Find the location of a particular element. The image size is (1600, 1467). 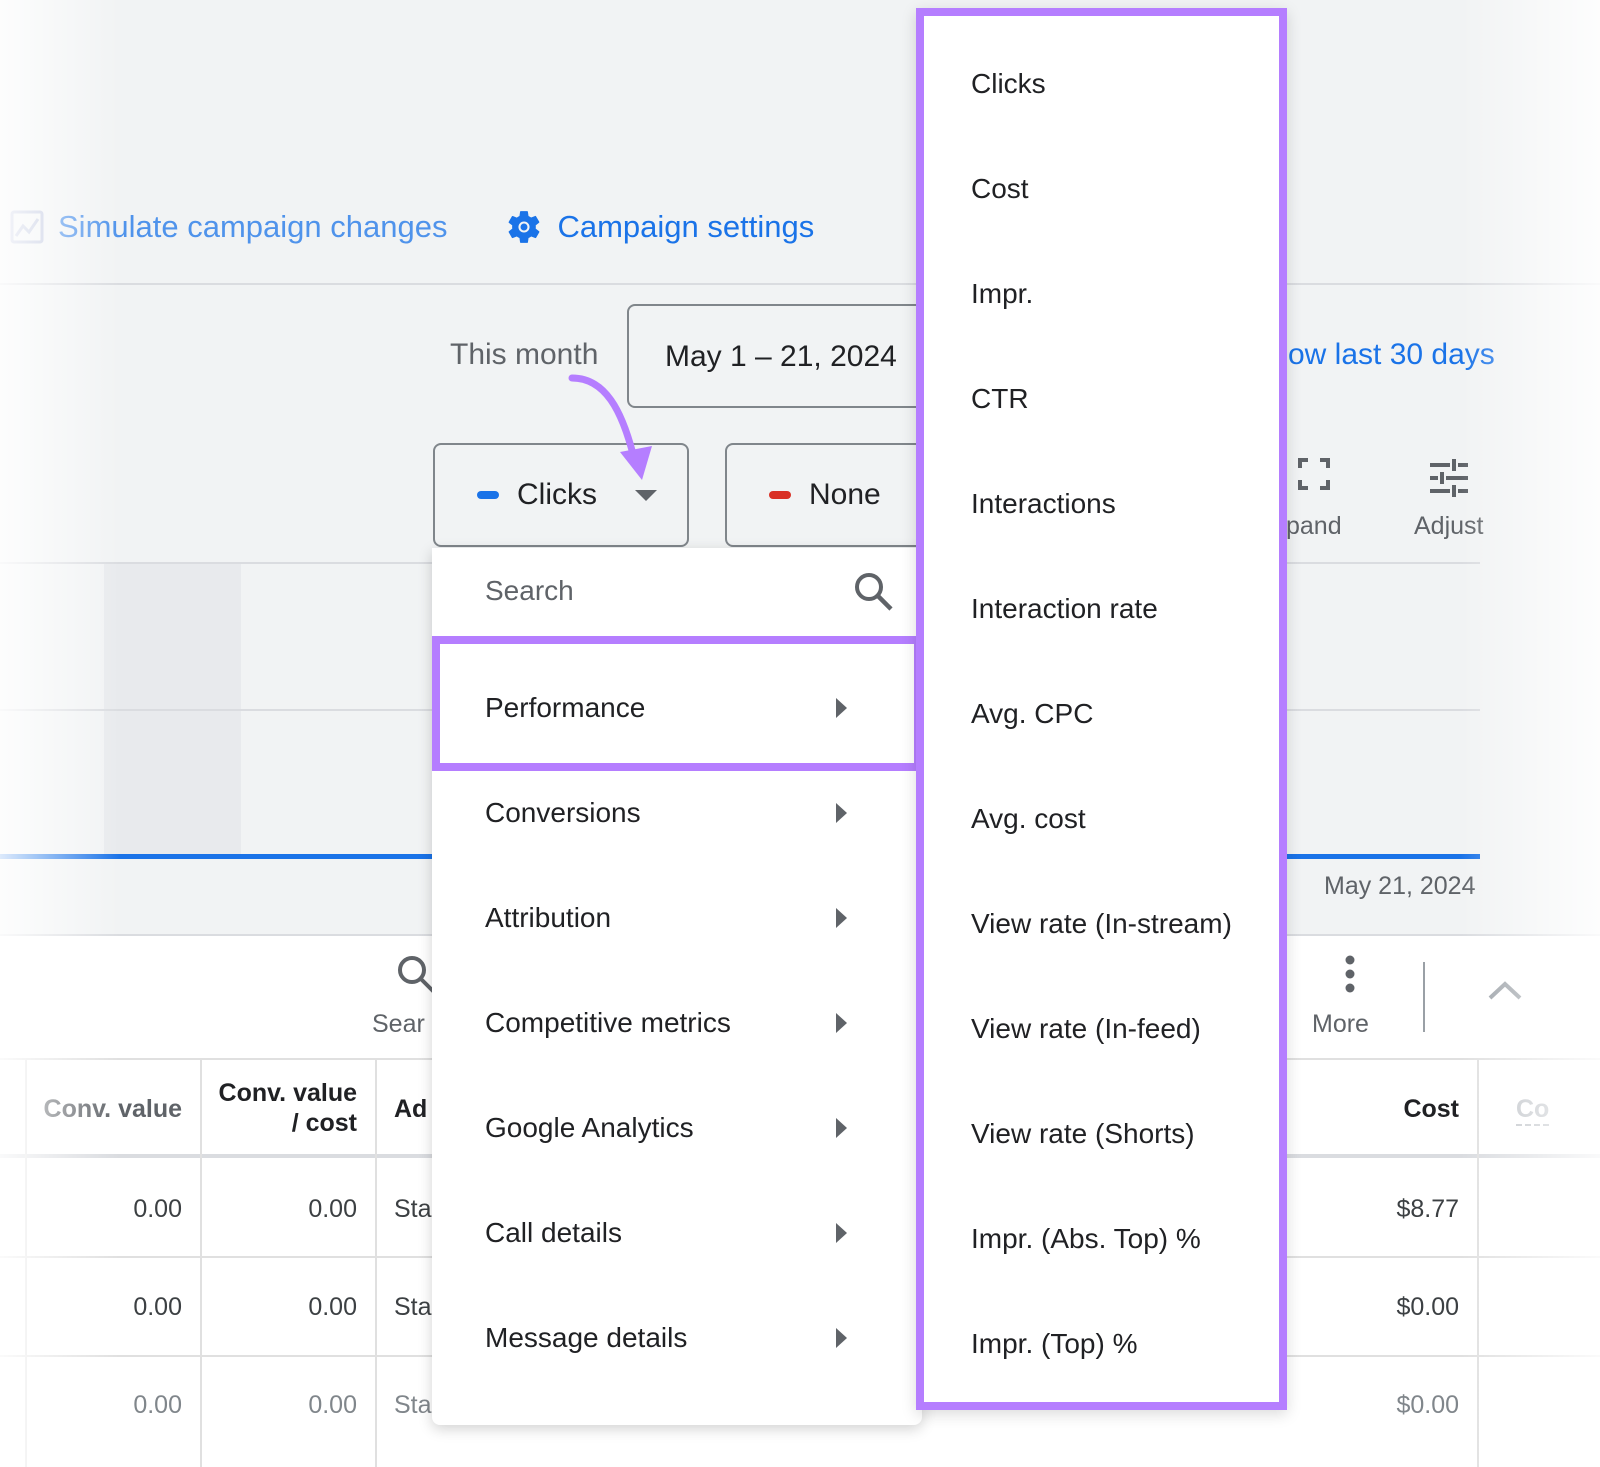

submenu-item-view-rate-shorts: View rate (Shorts) is located at coordinates (1083, 1134).